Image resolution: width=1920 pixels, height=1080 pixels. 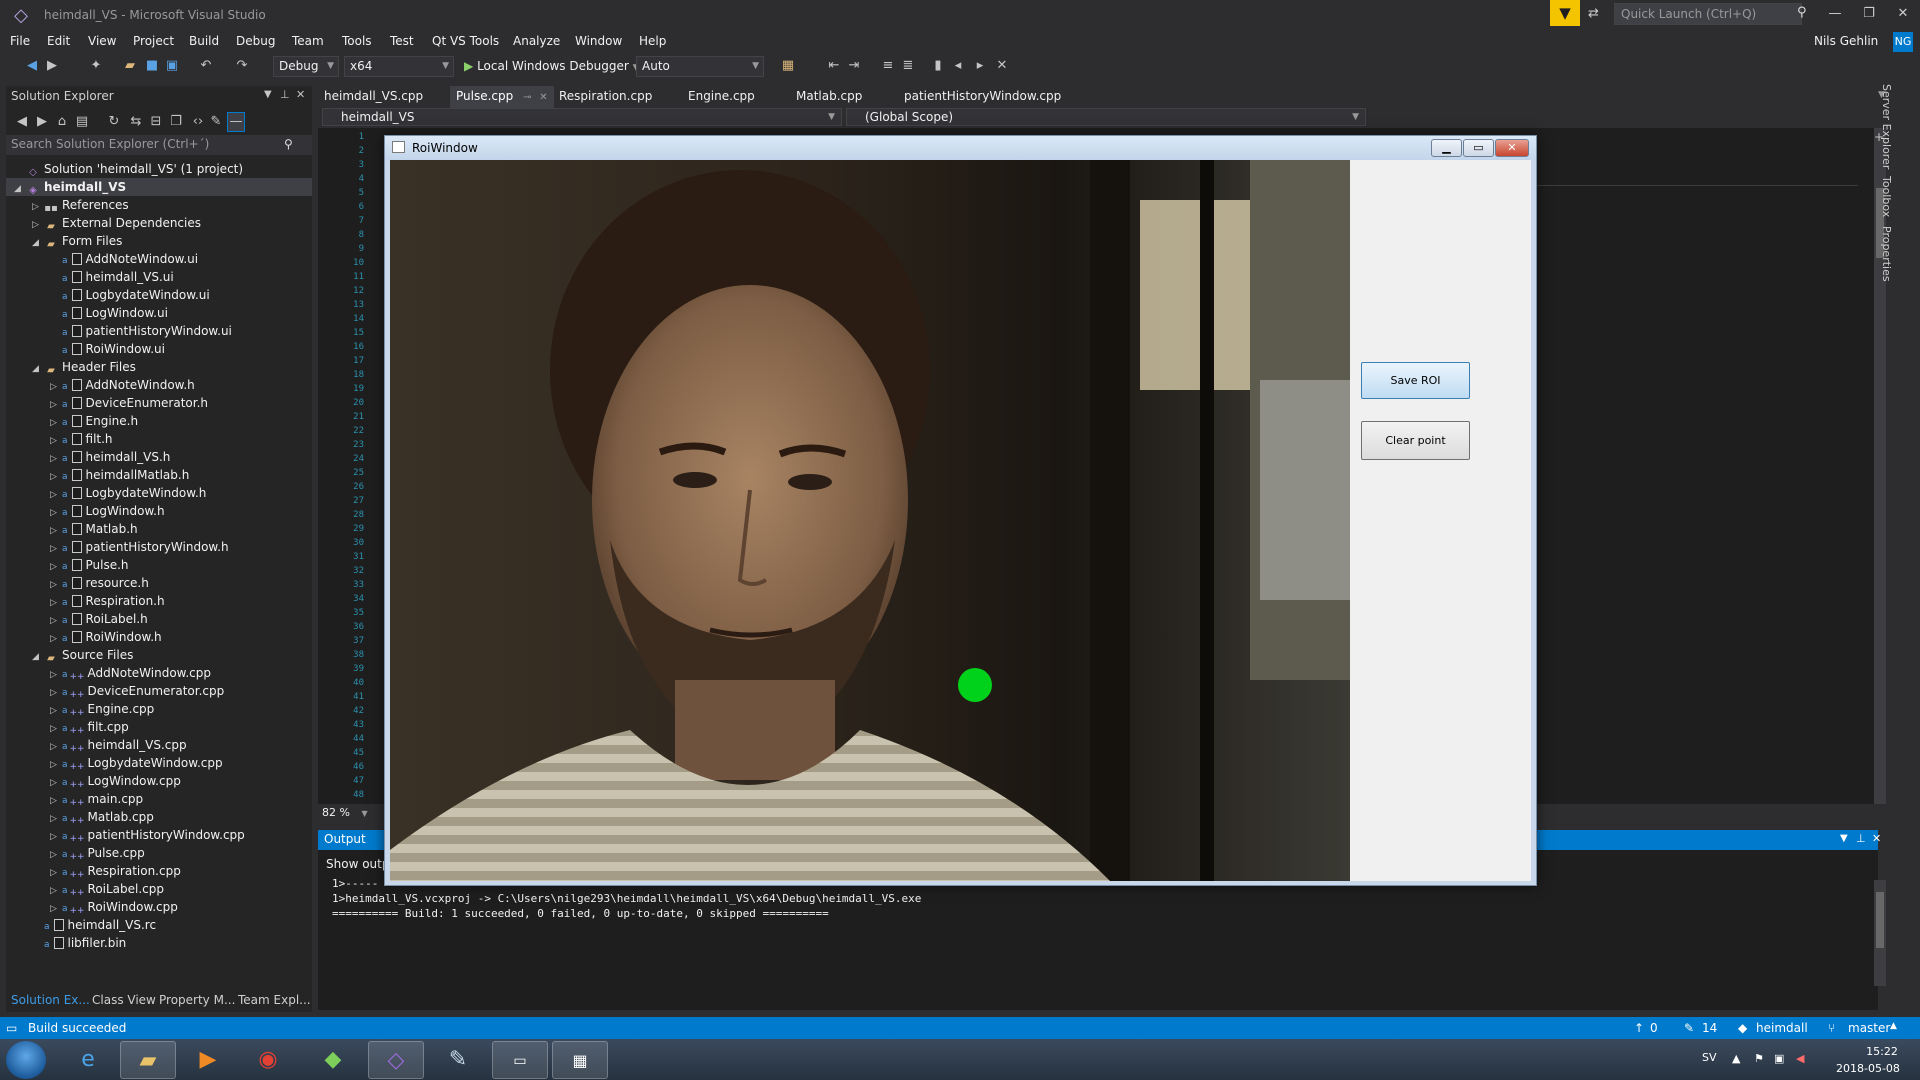 What do you see at coordinates (1446, 148) in the screenshot?
I see `roi-minimize-button: ▁` at bounding box center [1446, 148].